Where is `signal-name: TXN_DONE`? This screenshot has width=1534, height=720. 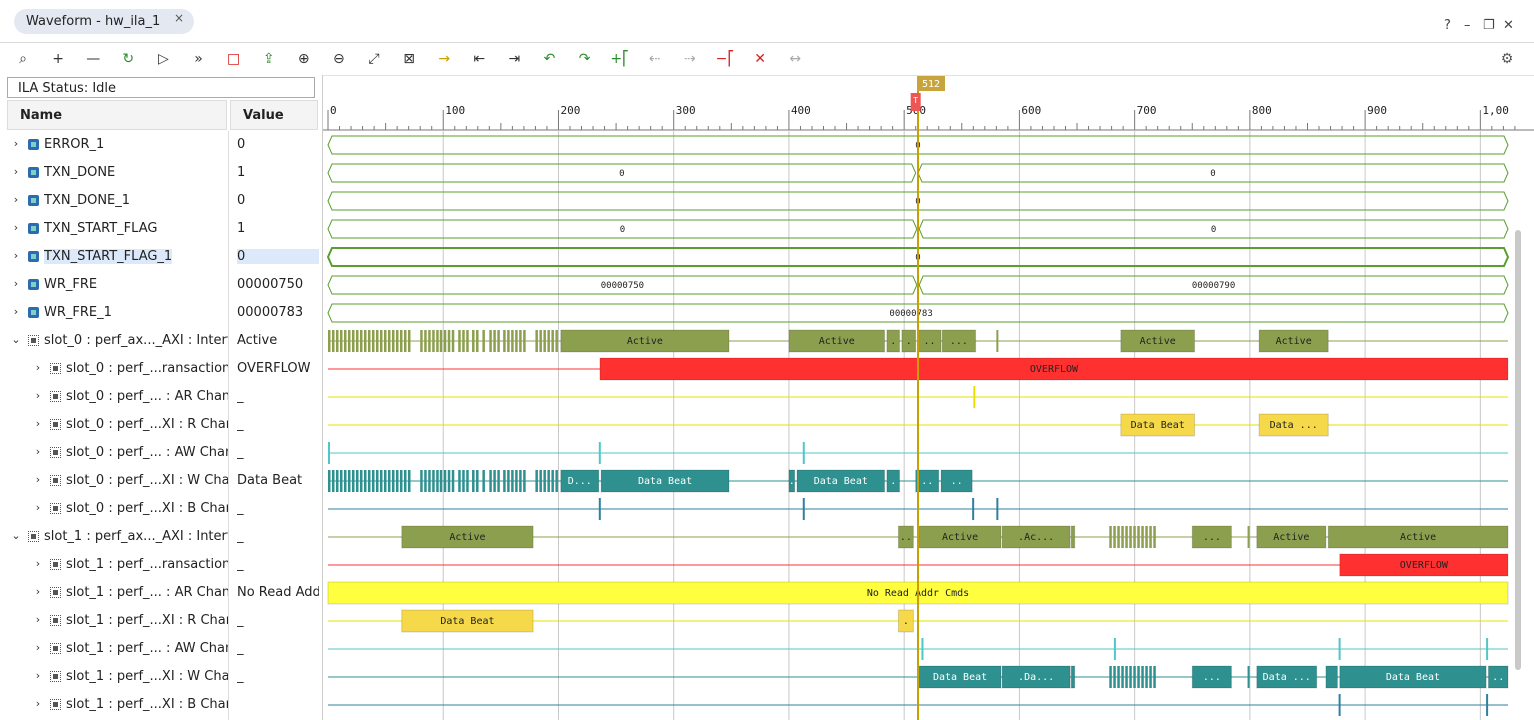
signal-name: TXN_DONE is located at coordinates (79, 172).